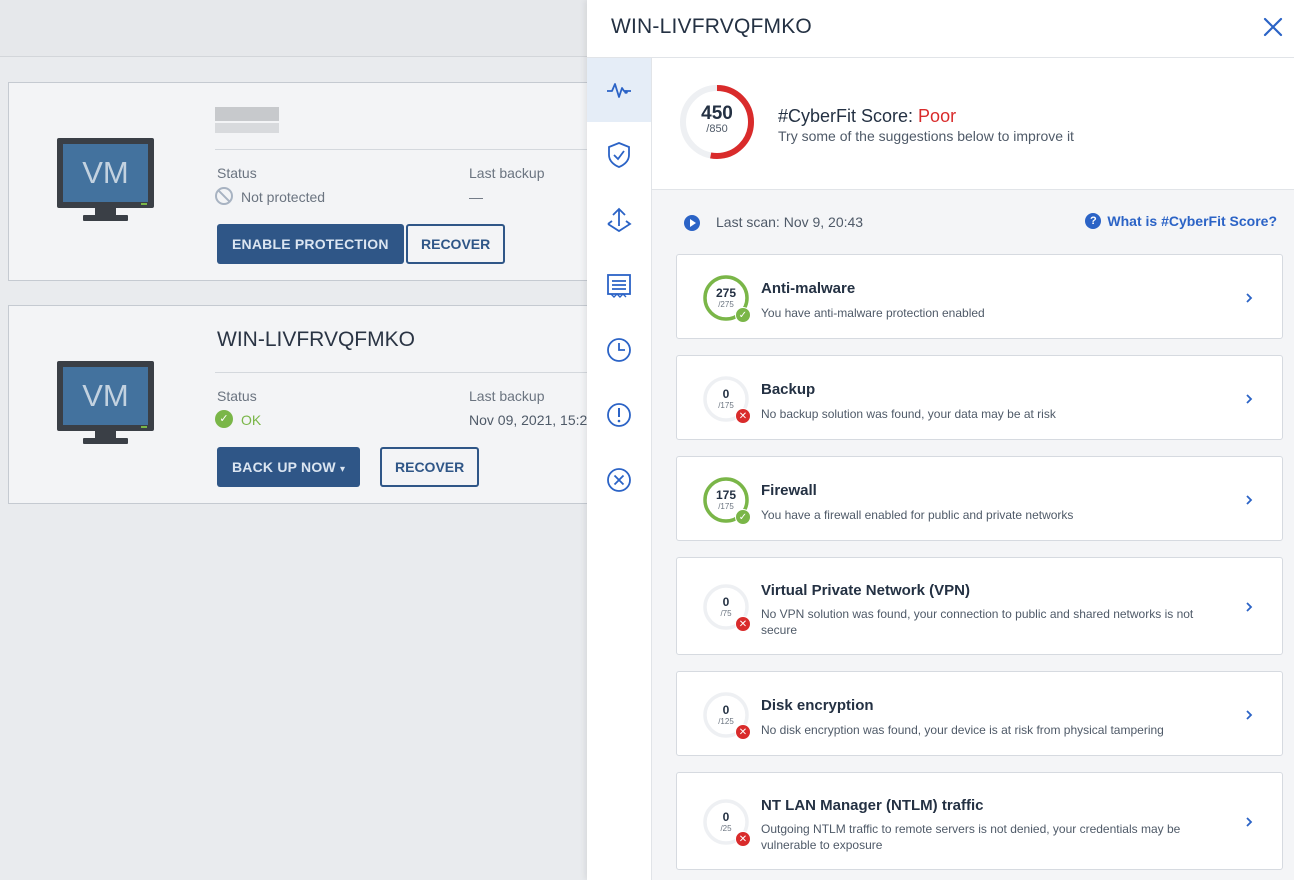 This screenshot has height=880, width=1294. I want to click on score-title-prefix: #CyberFit Score:, so click(848, 116).